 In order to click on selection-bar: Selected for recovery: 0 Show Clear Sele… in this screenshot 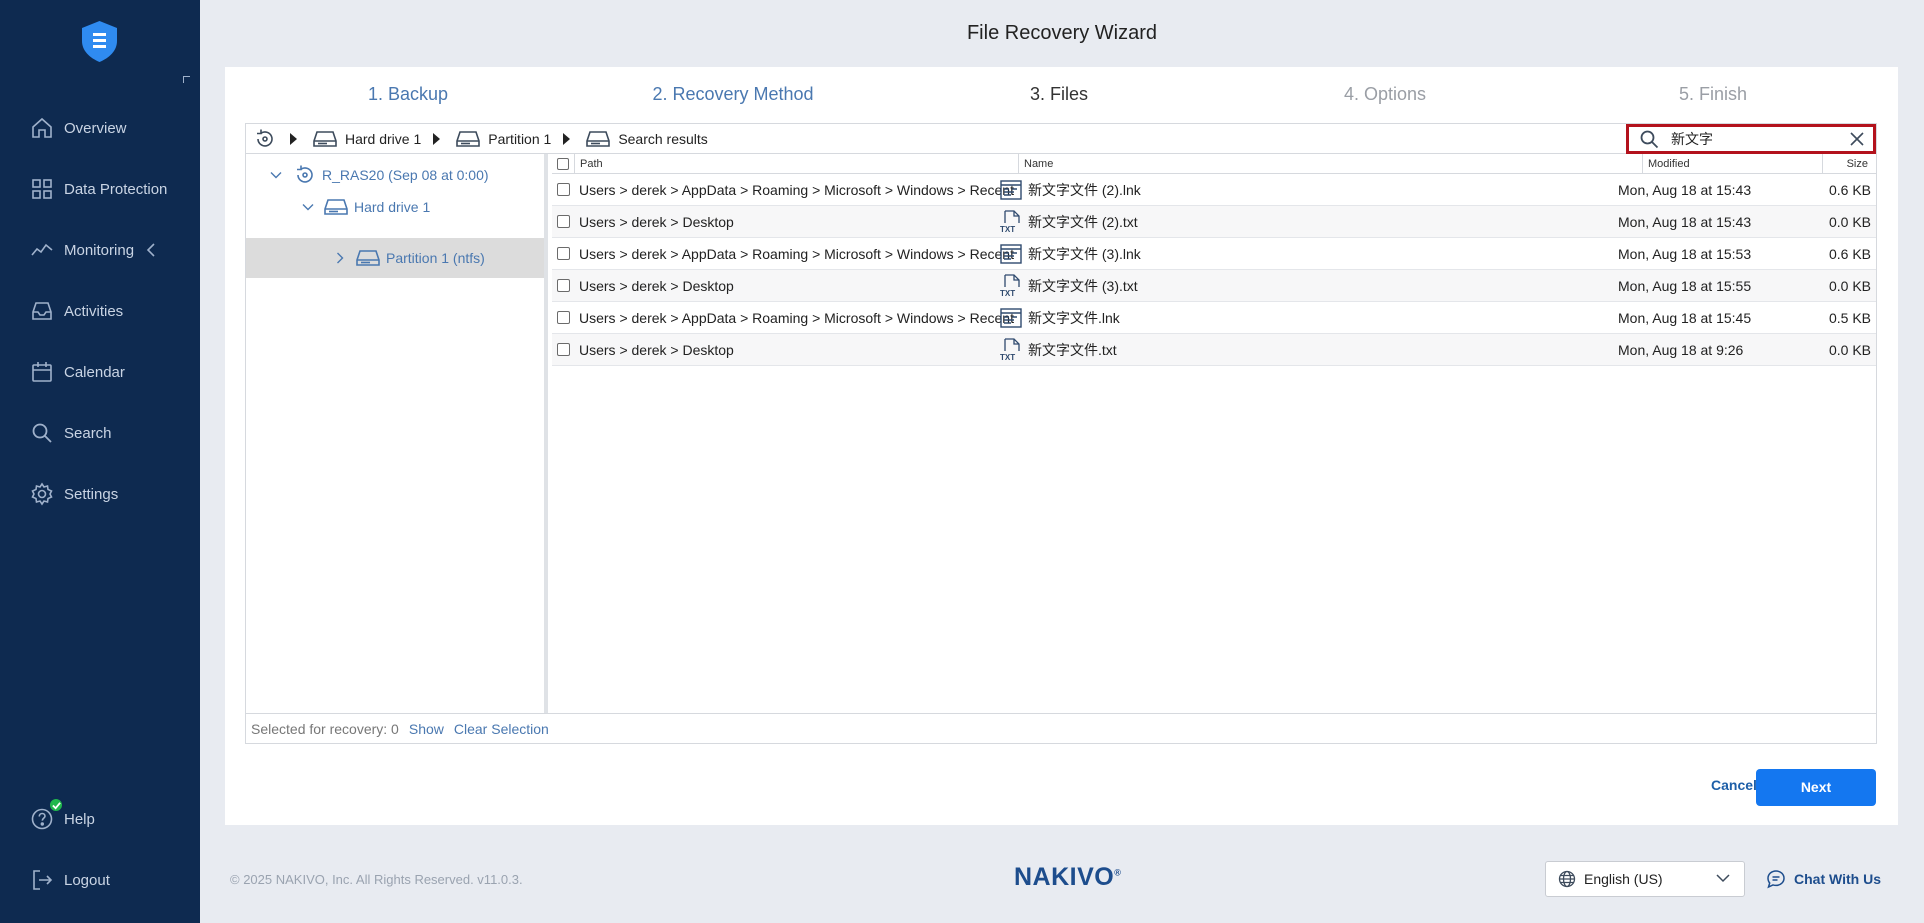, I will do `click(1061, 728)`.